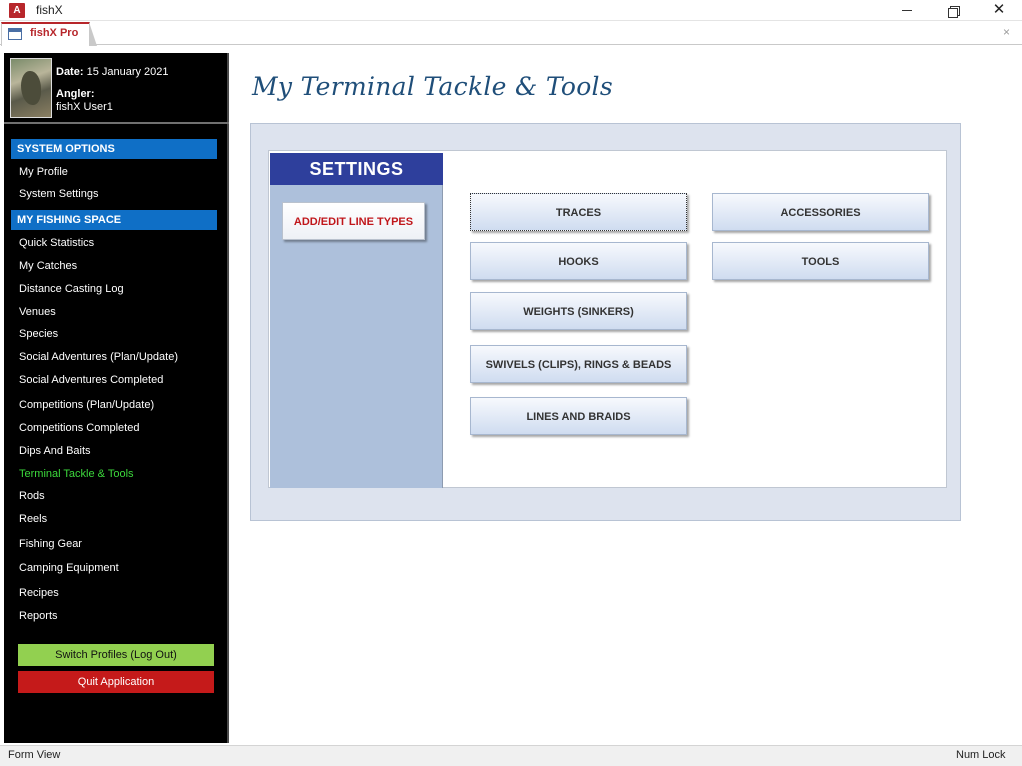  I want to click on restore-button, so click(953, 10).